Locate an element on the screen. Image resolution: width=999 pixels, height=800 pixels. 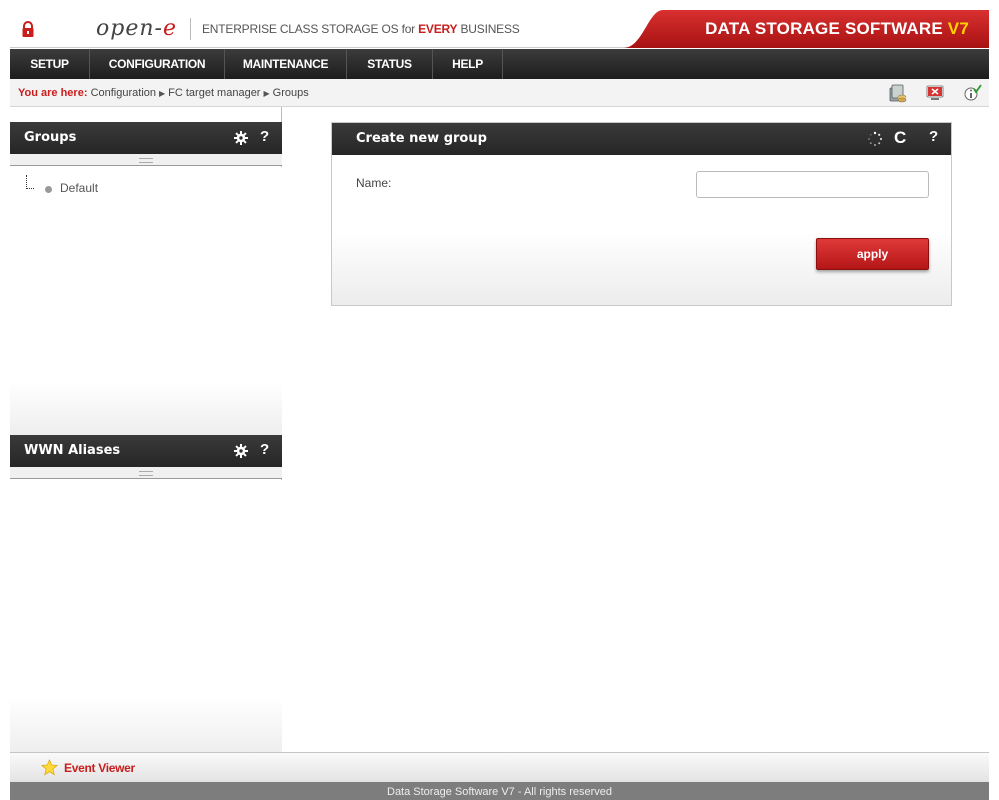
groups-tree: Default is located at coordinates (146, 301).